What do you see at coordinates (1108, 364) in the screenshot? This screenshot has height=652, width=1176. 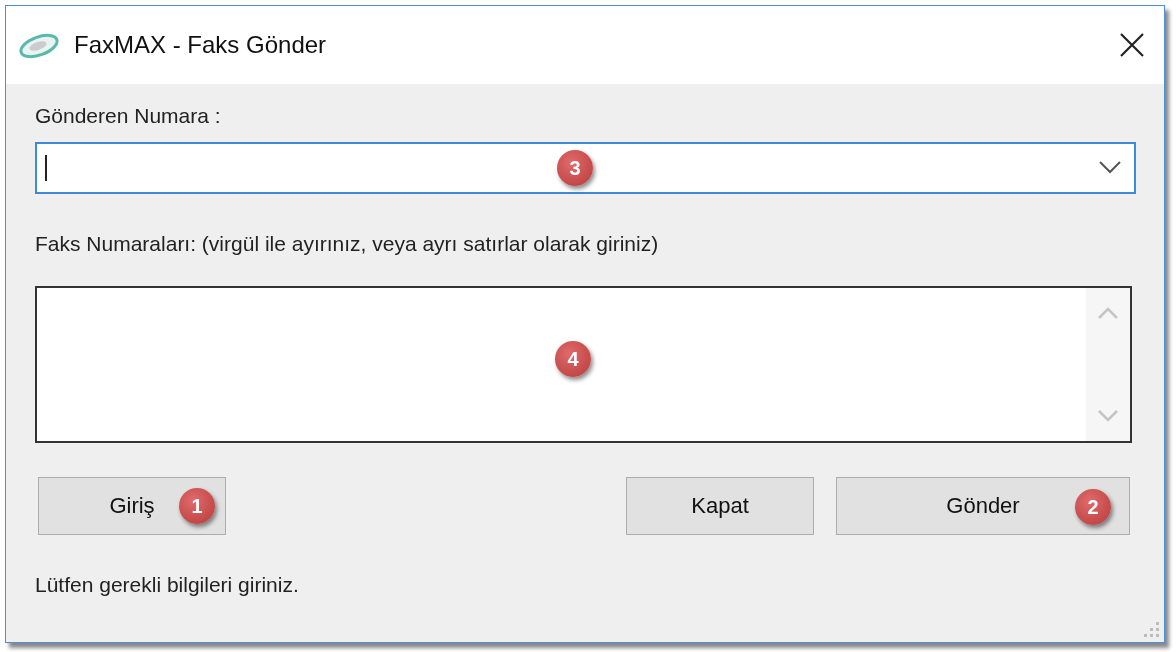 I see `scroll-bar` at bounding box center [1108, 364].